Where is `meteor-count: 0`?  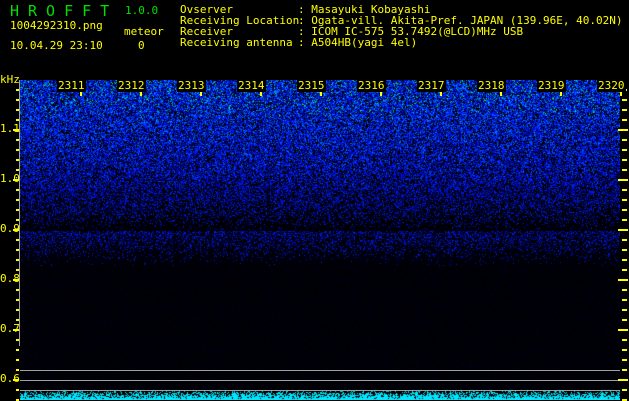 meteor-count: 0 is located at coordinates (141, 45).